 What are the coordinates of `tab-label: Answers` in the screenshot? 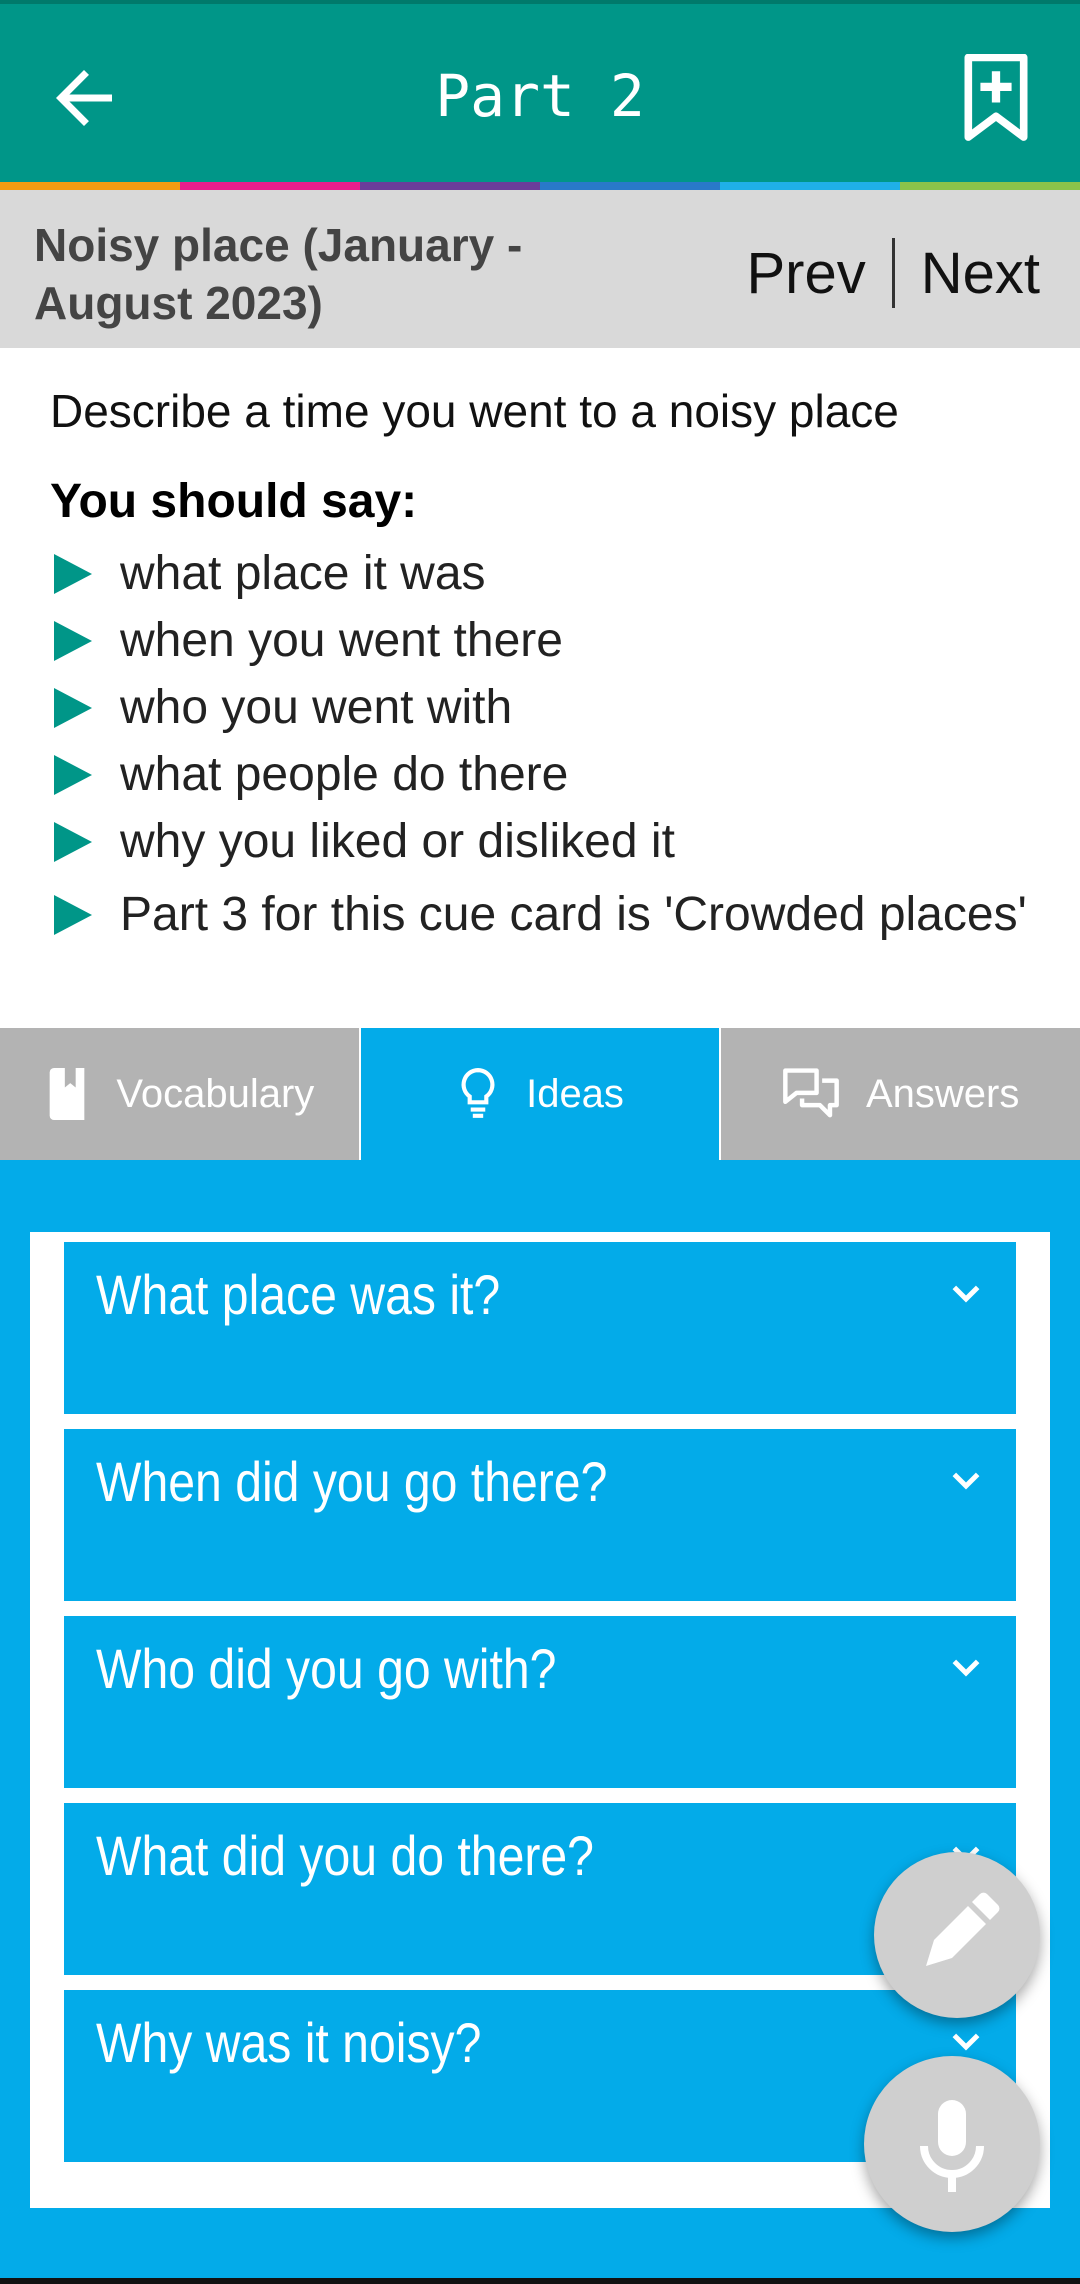 It's located at (942, 1093).